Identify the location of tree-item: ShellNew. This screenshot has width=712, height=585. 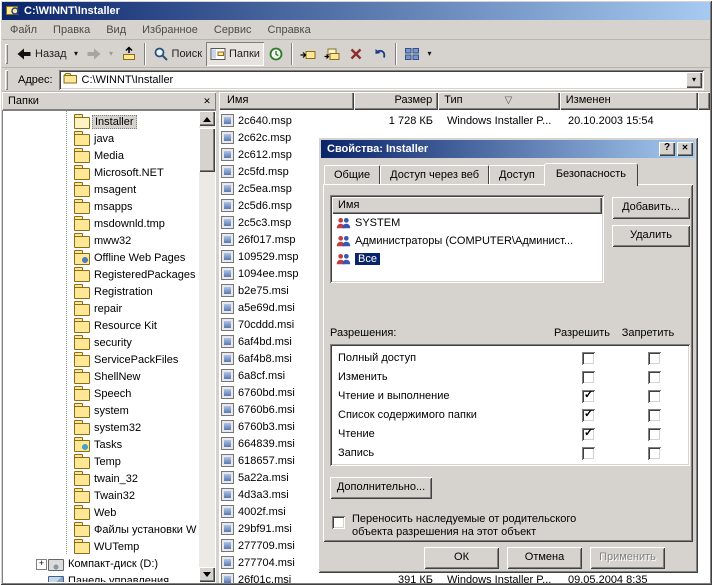
(101, 376).